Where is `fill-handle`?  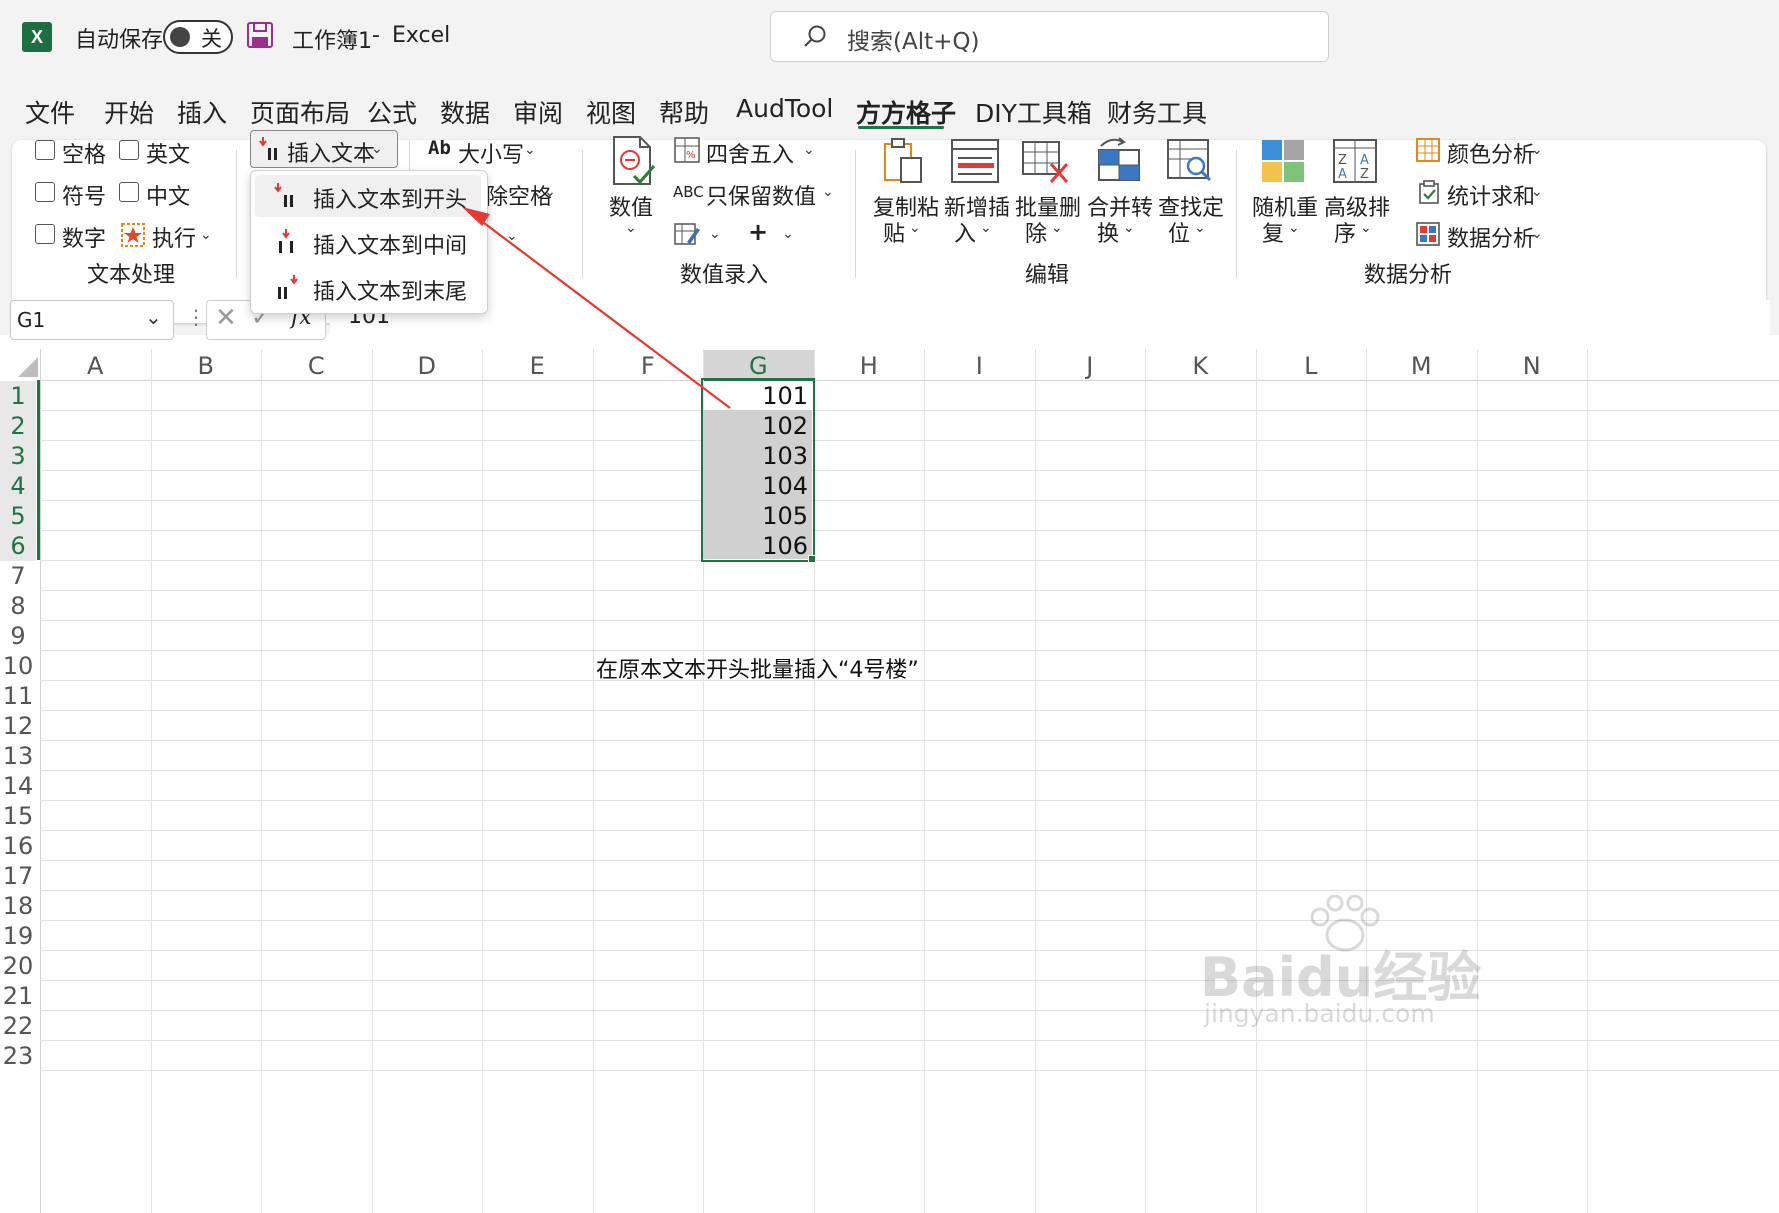 fill-handle is located at coordinates (812, 559).